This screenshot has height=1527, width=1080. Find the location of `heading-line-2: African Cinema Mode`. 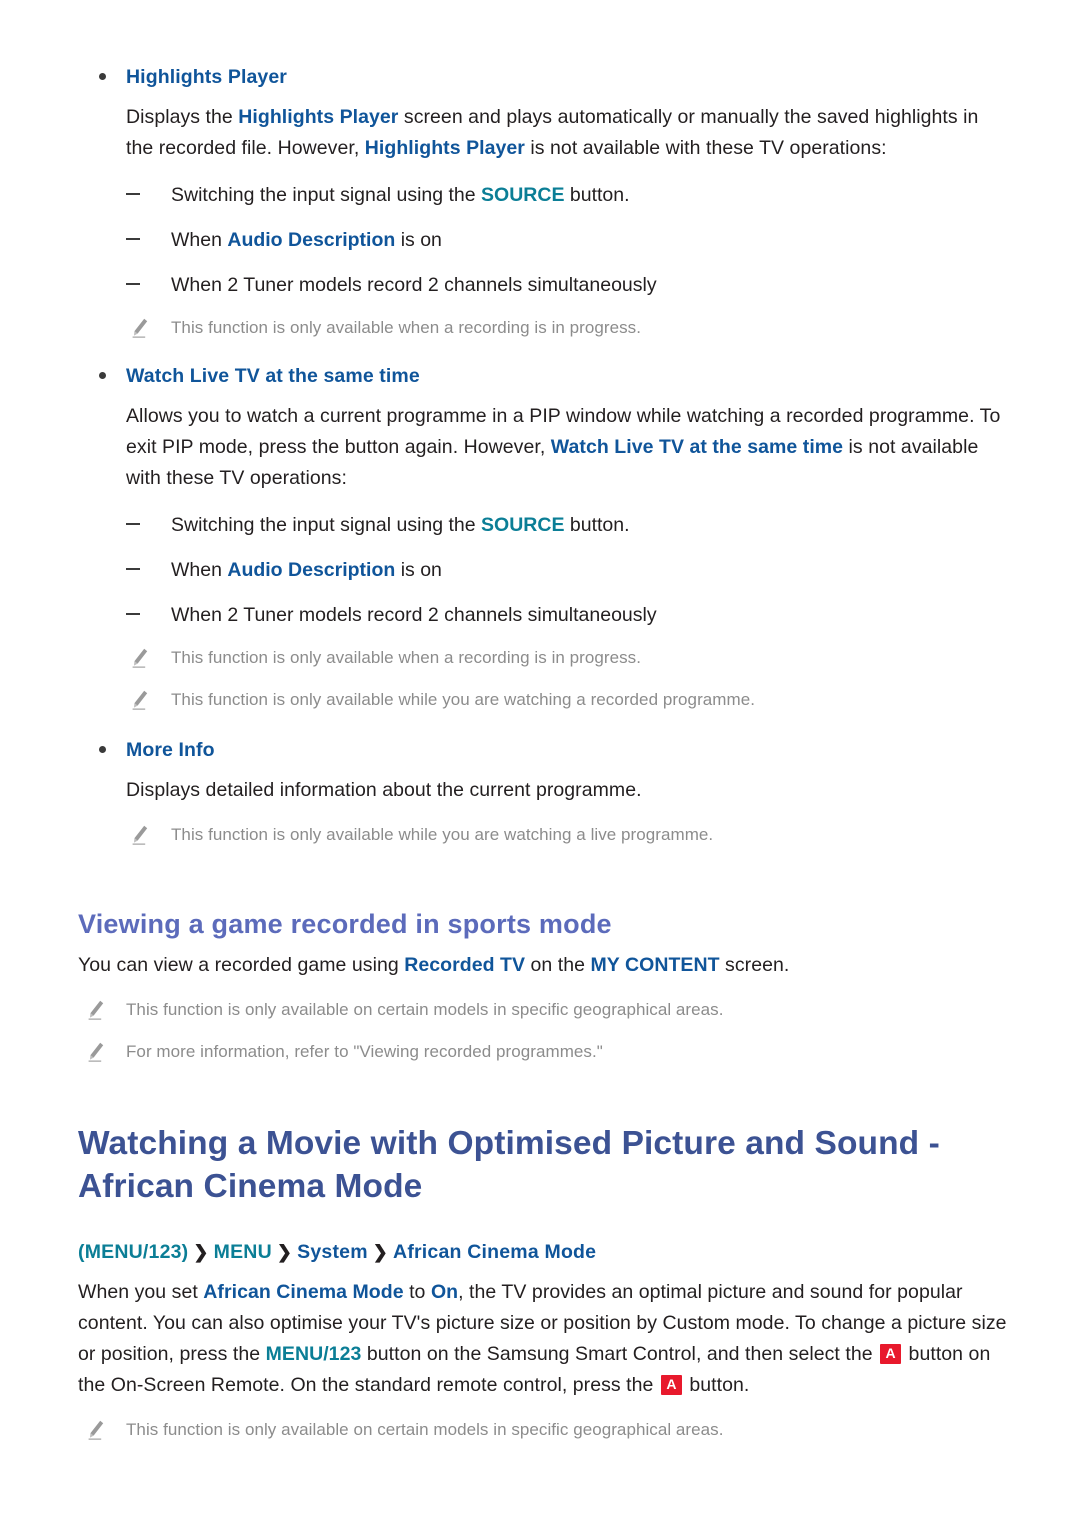

heading-line-2: African Cinema Mode is located at coordinates (250, 1186).